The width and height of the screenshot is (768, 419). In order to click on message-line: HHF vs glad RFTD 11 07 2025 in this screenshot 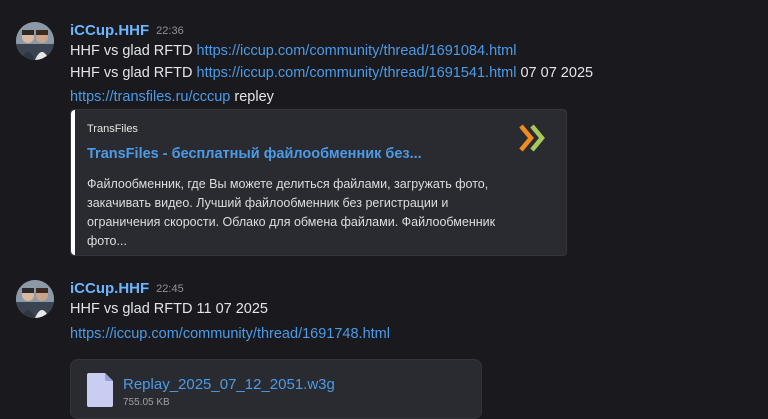, I will do `click(169, 309)`.